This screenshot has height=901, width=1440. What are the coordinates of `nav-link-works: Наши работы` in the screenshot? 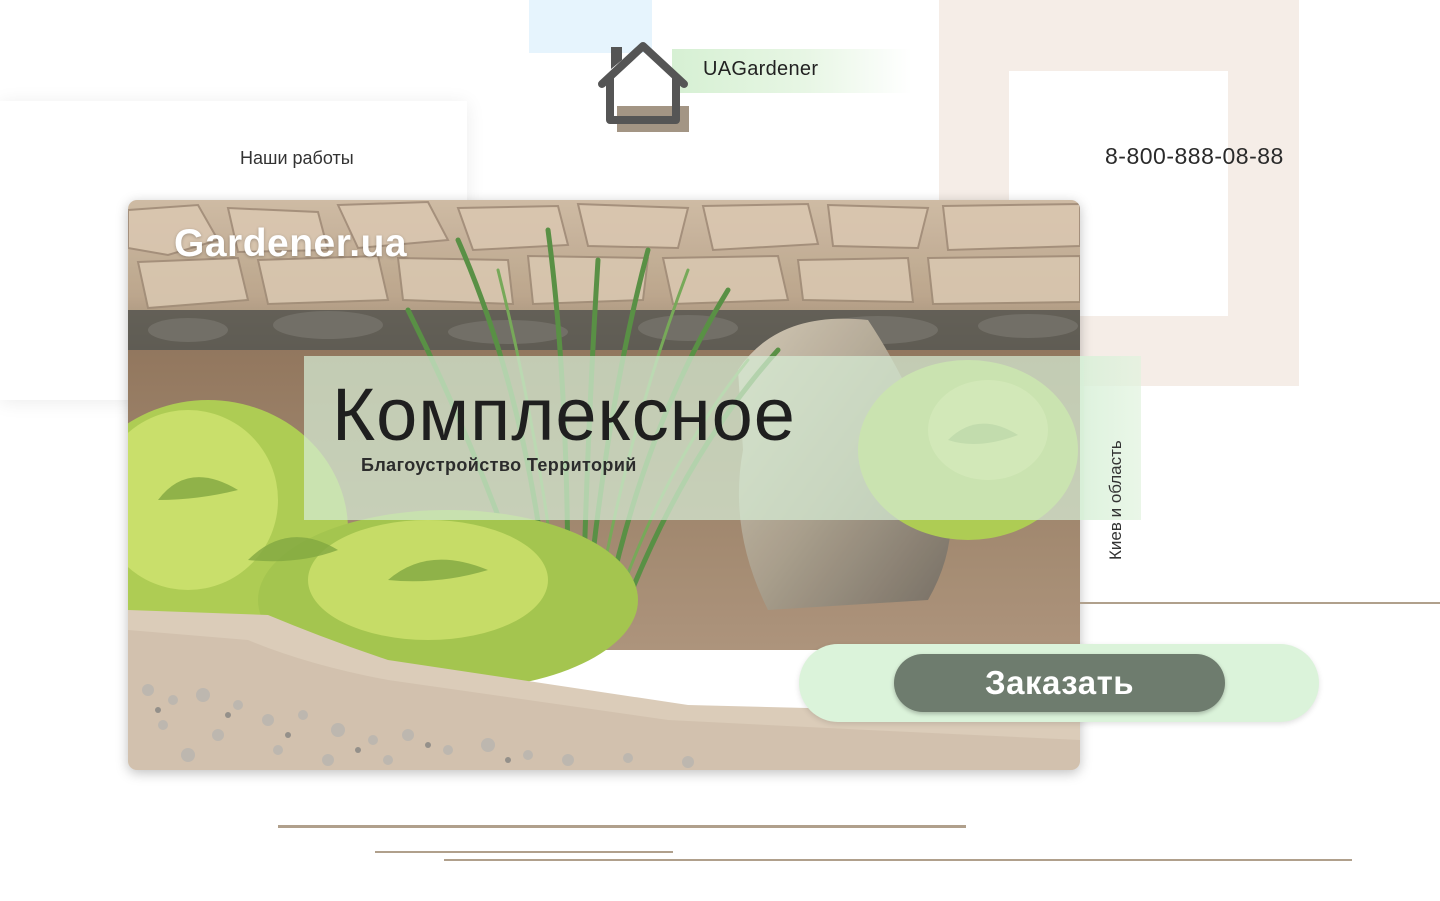 It's located at (297, 158).